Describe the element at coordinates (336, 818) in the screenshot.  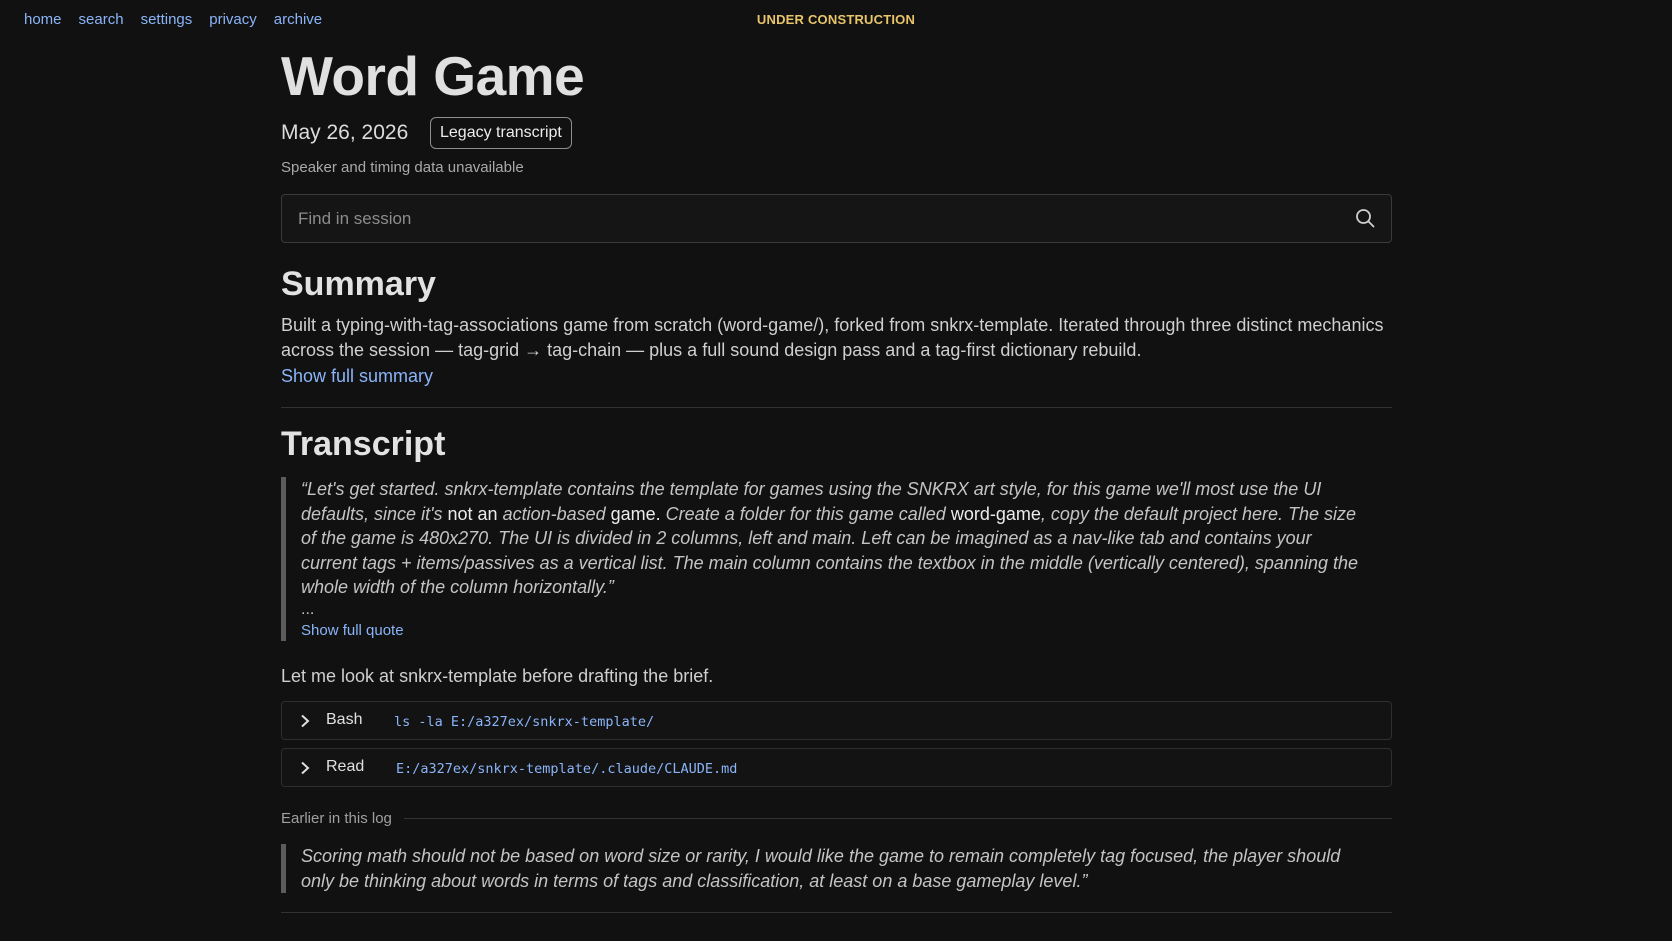
I see `earlier-label: Earlier in this log` at that location.